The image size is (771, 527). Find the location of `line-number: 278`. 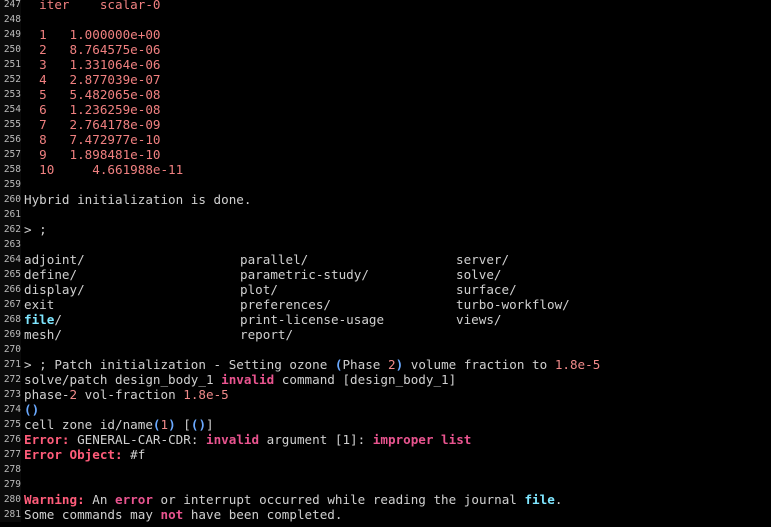

line-number: 278 is located at coordinates (10, 469).